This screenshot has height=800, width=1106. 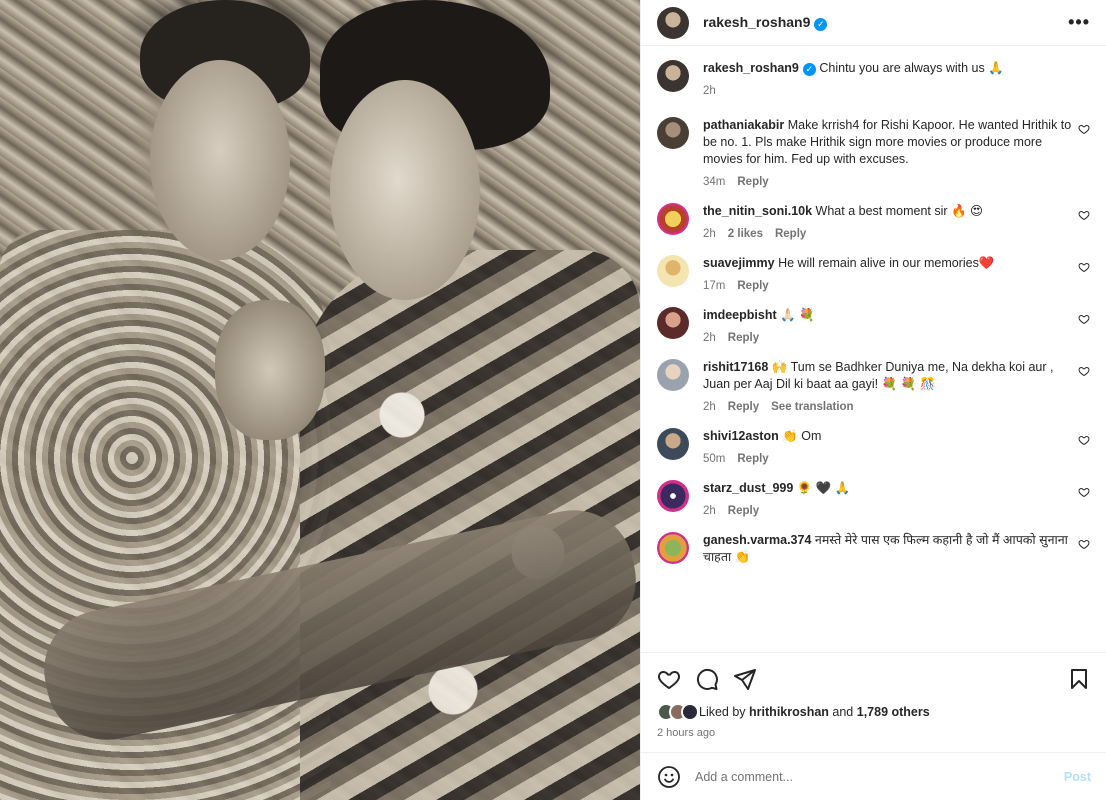 I want to click on save-bookmark-icon, so click(x=1079, y=679).